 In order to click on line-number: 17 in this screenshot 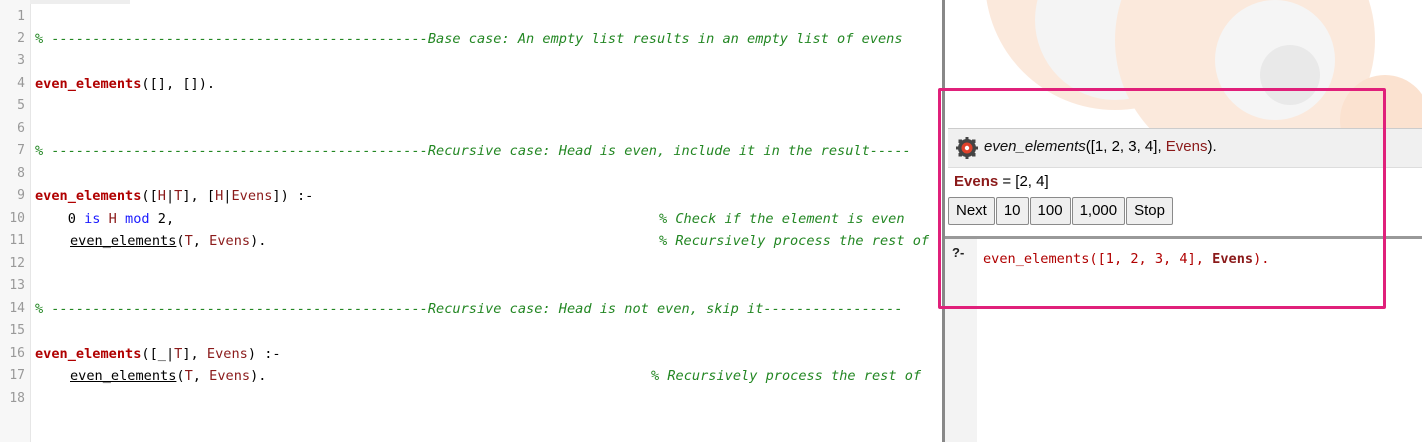, I will do `click(17, 375)`.